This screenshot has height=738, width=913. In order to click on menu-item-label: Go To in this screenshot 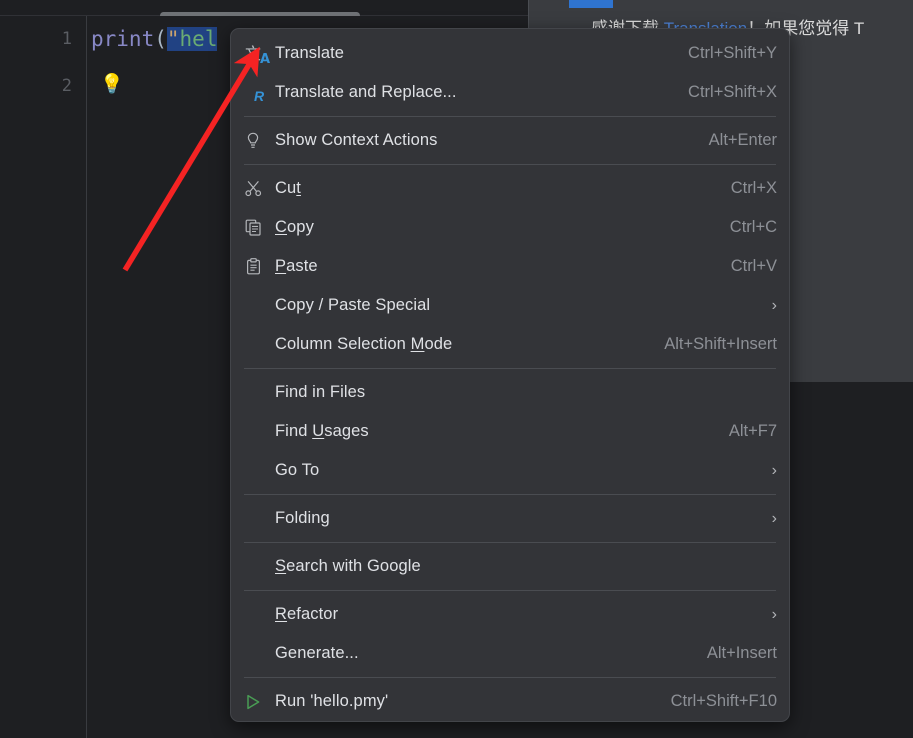, I will do `click(297, 470)`.